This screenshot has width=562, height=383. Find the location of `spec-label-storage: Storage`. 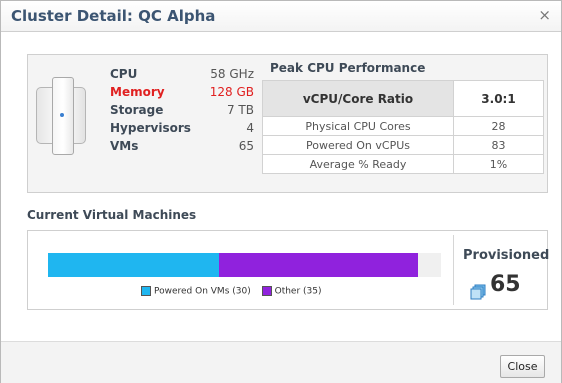

spec-label-storage: Storage is located at coordinates (137, 110).